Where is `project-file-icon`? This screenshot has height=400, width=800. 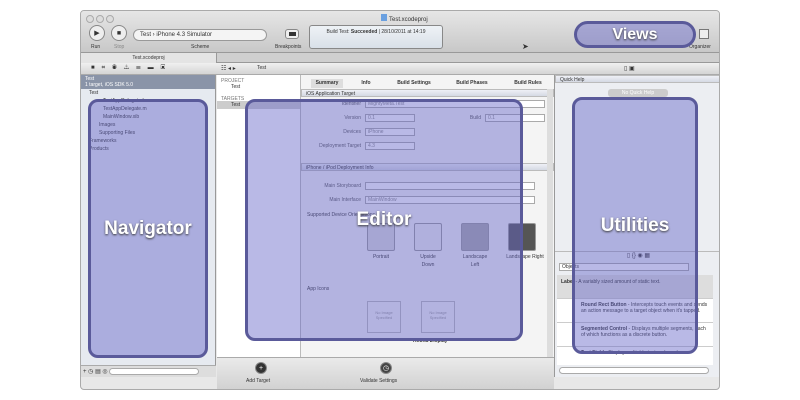
project-file-icon is located at coordinates (384, 17).